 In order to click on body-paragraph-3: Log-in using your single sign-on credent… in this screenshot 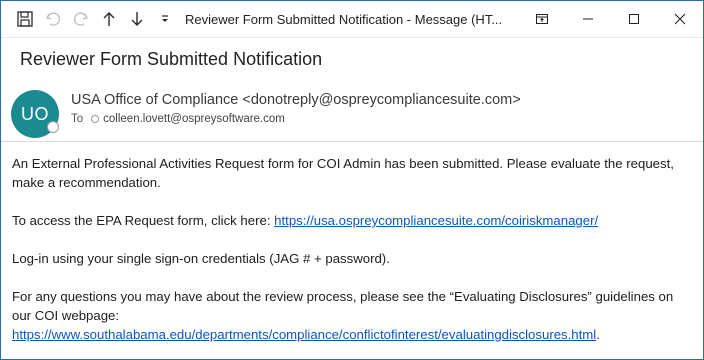, I will do `click(201, 258)`.